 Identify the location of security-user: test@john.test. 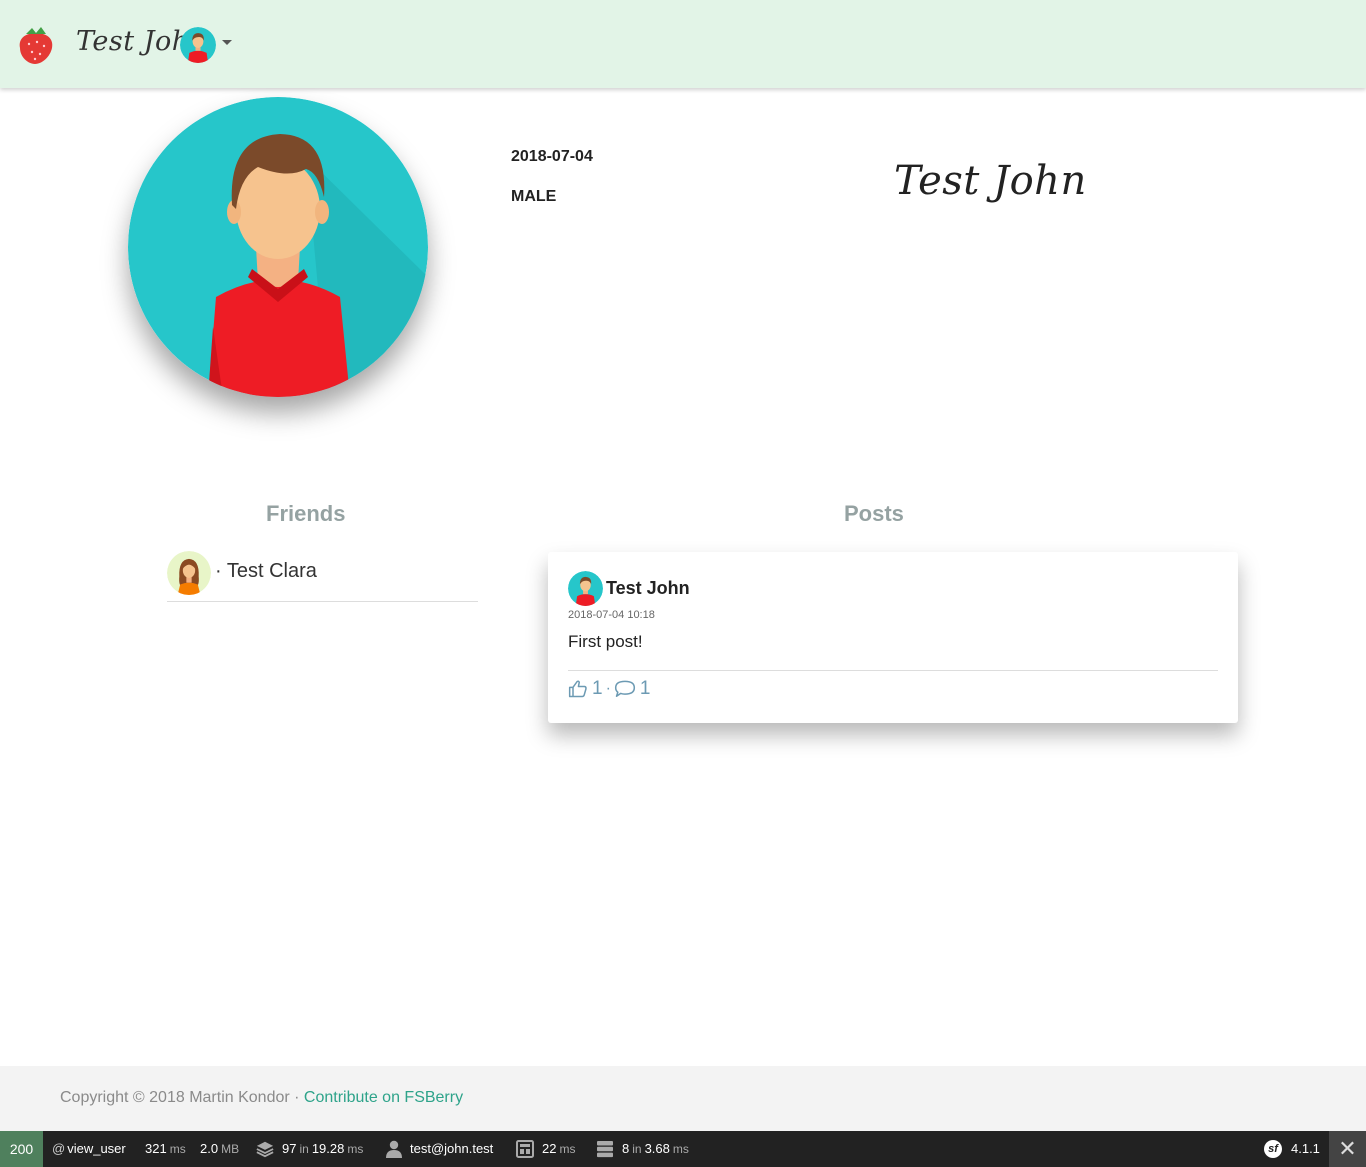
(439, 1149).